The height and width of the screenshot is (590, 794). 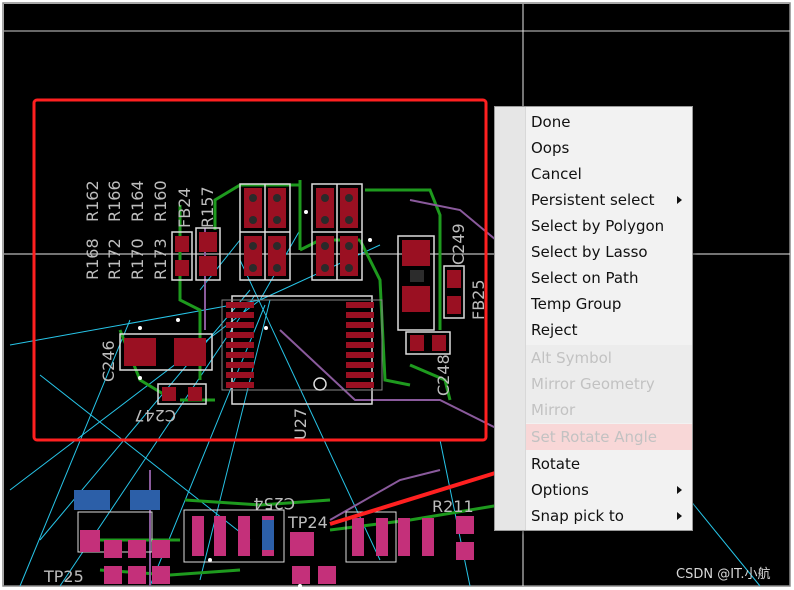 What do you see at coordinates (577, 516) in the screenshot?
I see `menu-item-label: Snap pick to` at bounding box center [577, 516].